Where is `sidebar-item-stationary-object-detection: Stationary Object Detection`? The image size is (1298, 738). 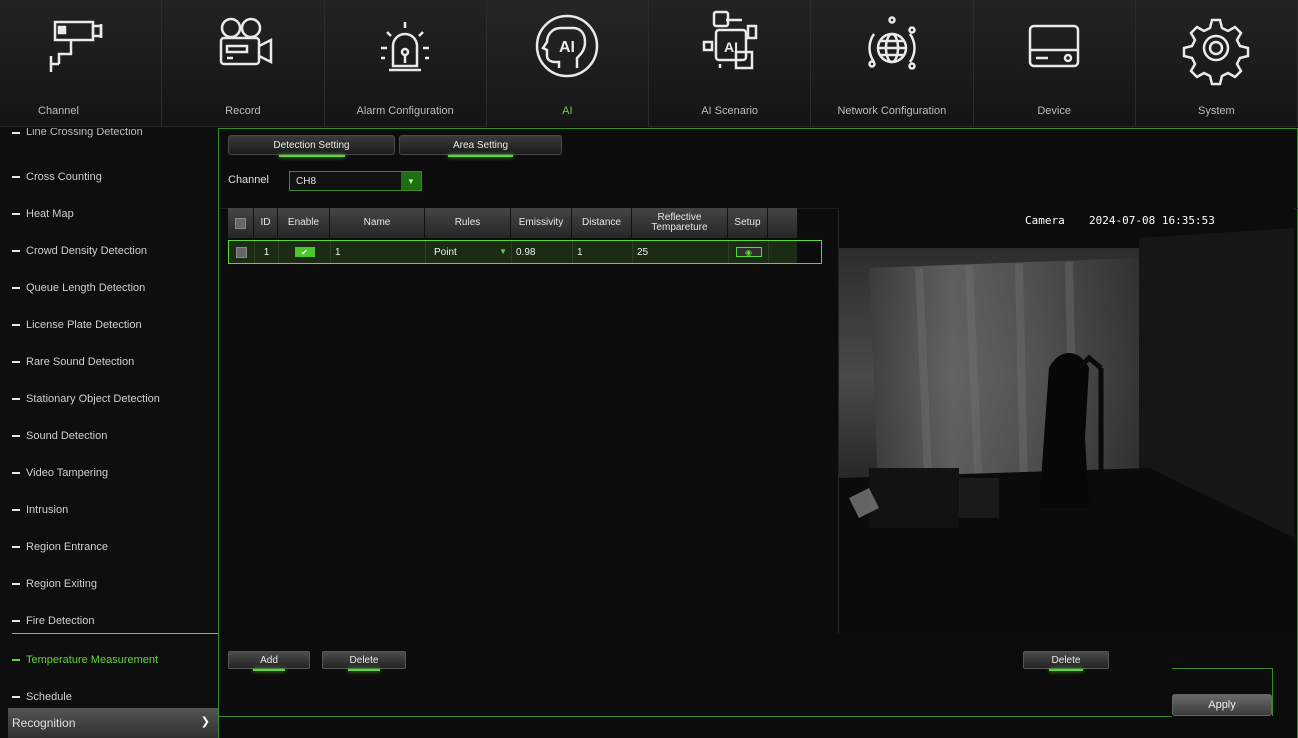
sidebar-item-stationary-object-detection: Stationary Object Detection is located at coordinates (109, 398).